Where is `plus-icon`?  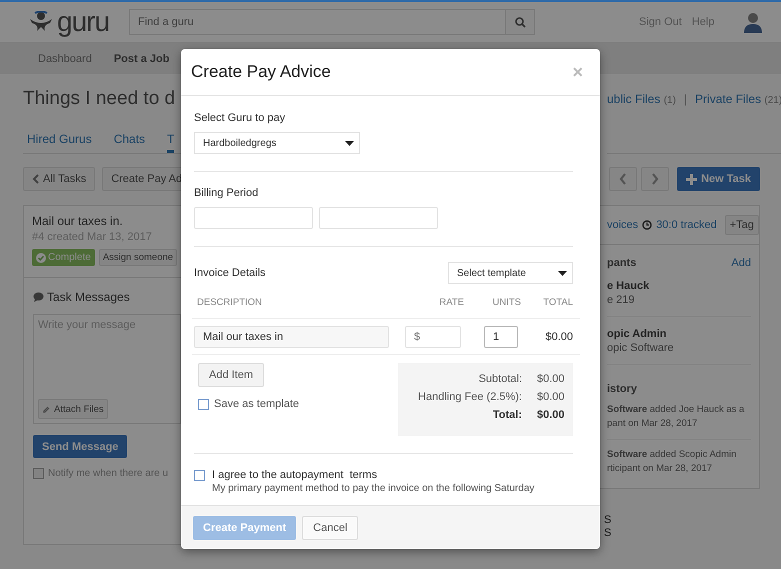 plus-icon is located at coordinates (692, 179).